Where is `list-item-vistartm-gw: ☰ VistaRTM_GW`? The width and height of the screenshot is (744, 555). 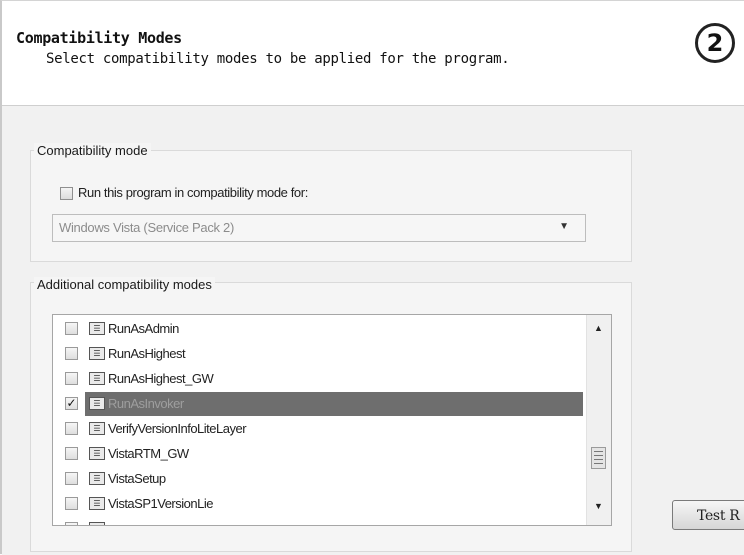 list-item-vistartm-gw: ☰ VistaRTM_GW is located at coordinates (319, 454).